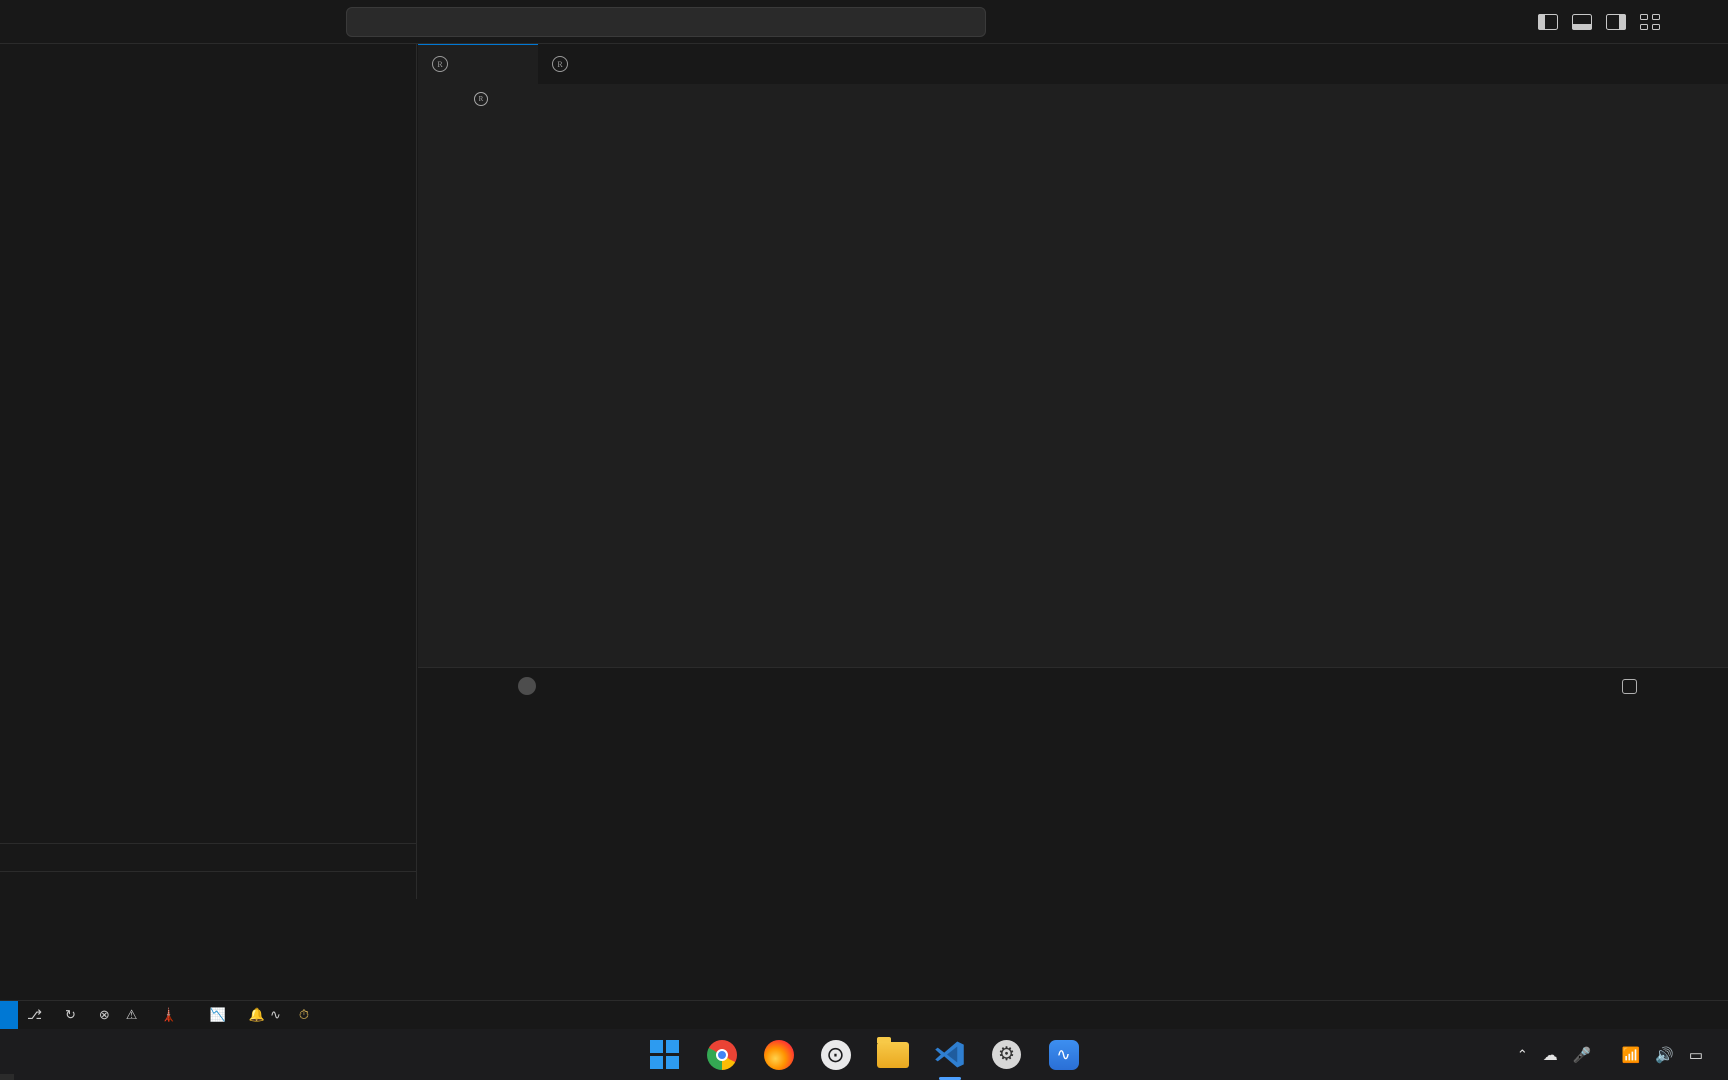 This screenshot has height=1080, width=1728. I want to click on radio-tower-icon: 🗼, so click(168, 1014).